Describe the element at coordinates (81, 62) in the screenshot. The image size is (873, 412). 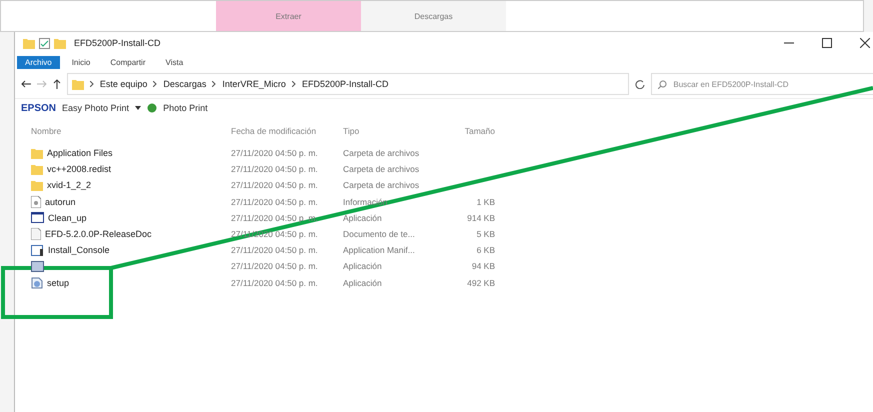
I see `ribbon-tab: Inicio` at that location.